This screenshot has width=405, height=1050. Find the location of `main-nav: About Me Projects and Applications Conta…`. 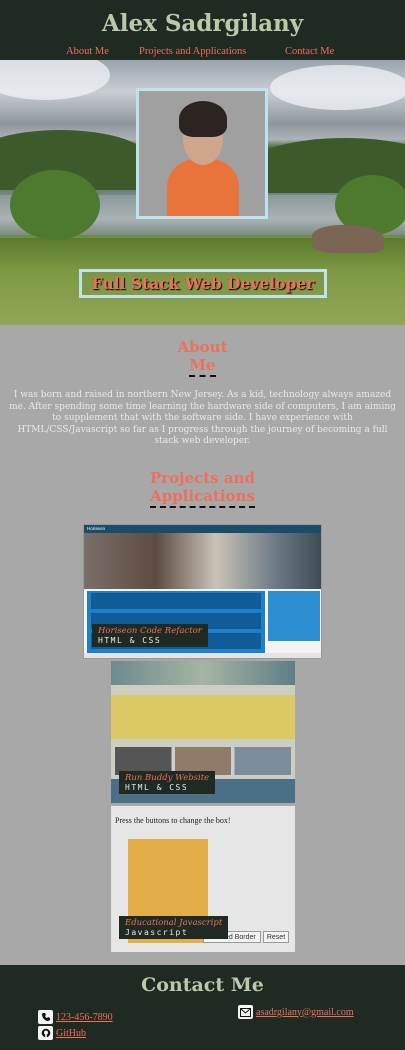

main-nav: About Me Projects and Applications Conta… is located at coordinates (202, 53).